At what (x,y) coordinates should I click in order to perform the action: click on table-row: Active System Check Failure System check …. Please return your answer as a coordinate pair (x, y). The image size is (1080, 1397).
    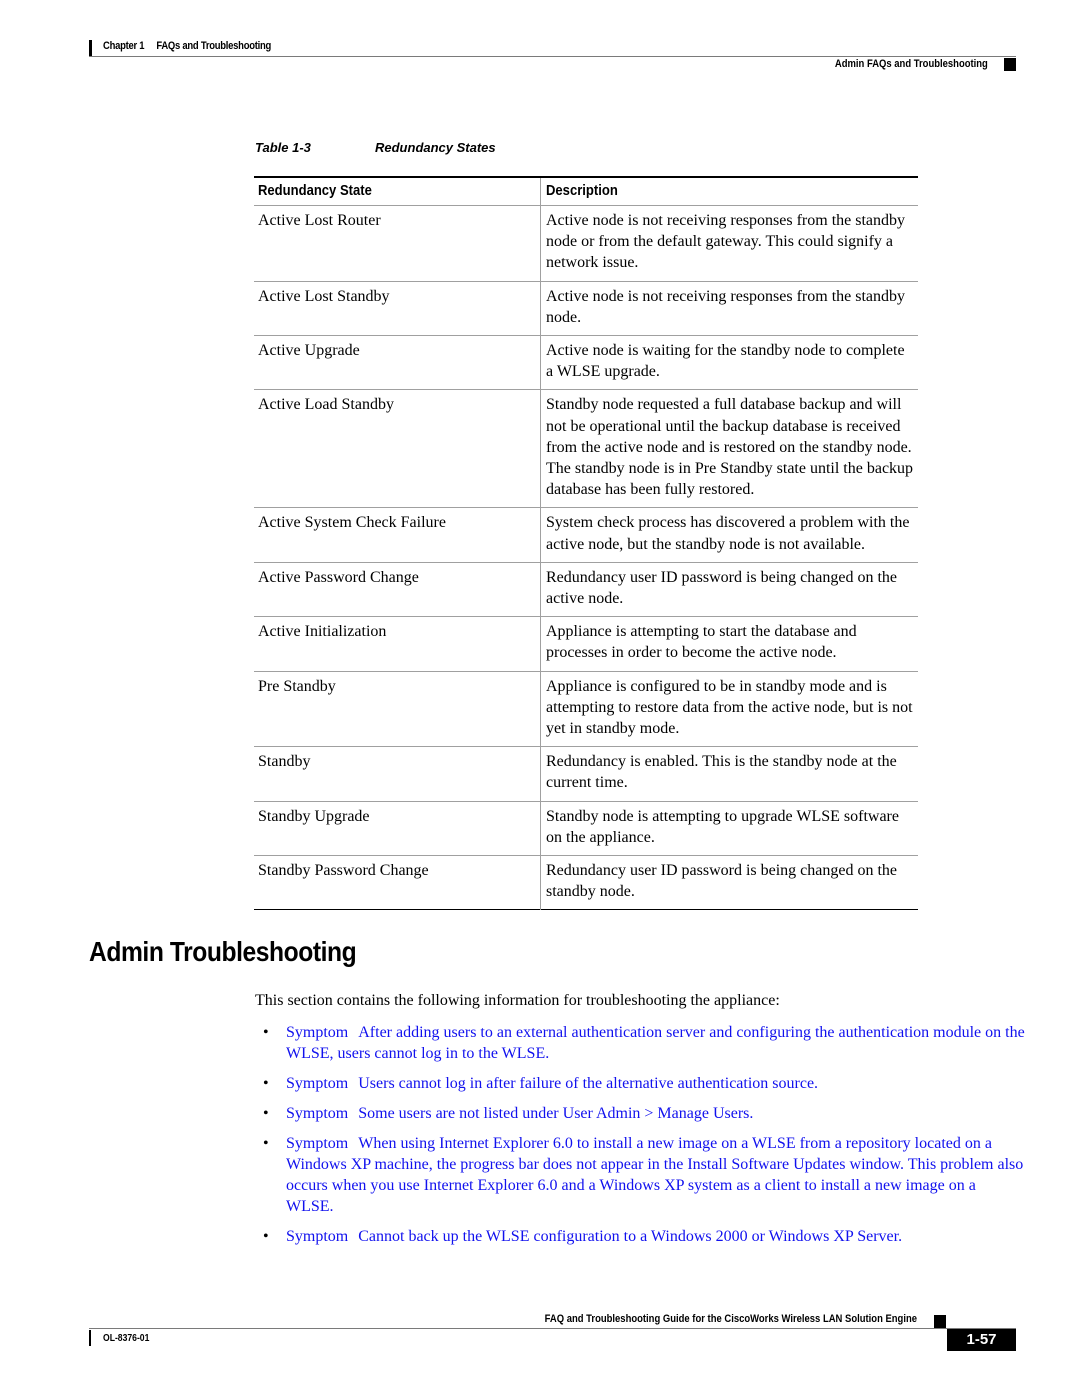
    Looking at the image, I should click on (586, 535).